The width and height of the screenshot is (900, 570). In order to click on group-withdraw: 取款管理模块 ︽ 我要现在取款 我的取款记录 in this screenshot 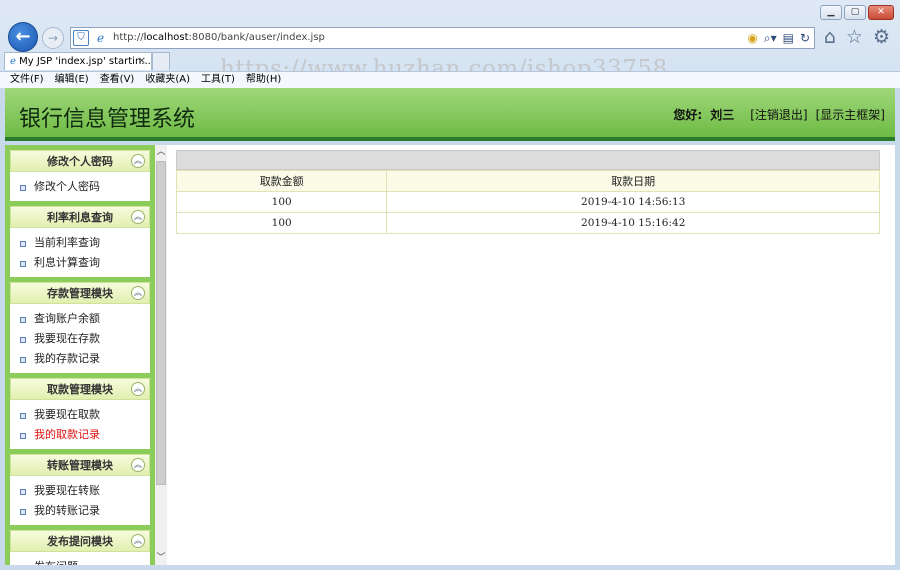, I will do `click(80, 413)`.